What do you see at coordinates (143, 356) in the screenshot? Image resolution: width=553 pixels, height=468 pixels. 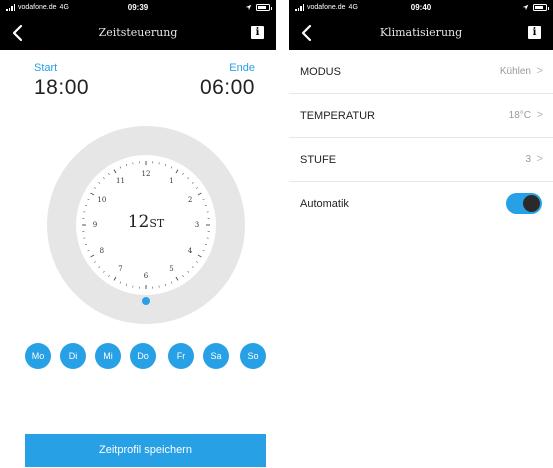 I see `day-button-do: Do` at bounding box center [143, 356].